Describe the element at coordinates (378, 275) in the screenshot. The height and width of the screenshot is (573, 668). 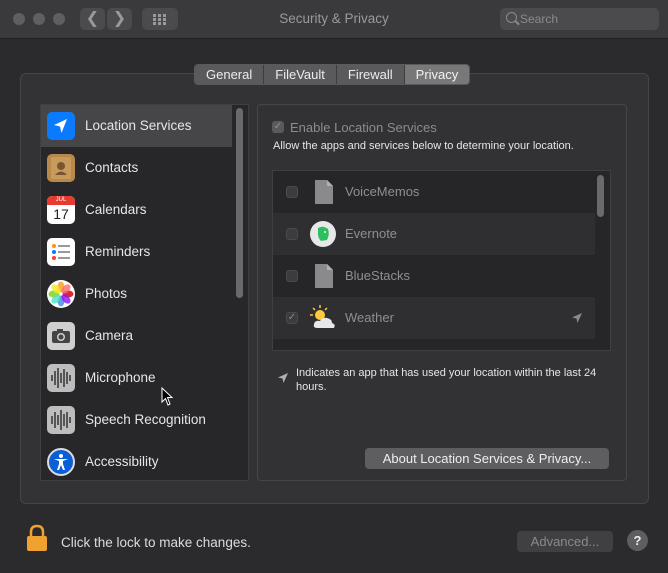
I see `app-name: BlueStacks` at that location.